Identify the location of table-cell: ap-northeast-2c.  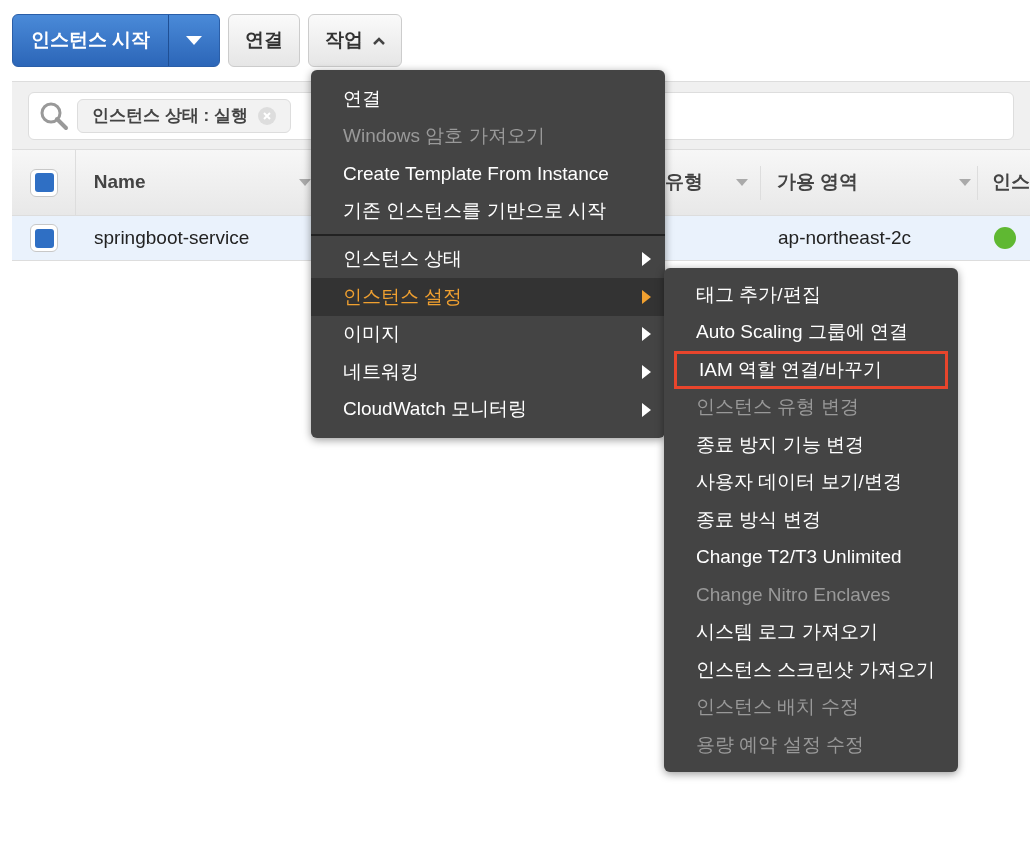
(845, 237).